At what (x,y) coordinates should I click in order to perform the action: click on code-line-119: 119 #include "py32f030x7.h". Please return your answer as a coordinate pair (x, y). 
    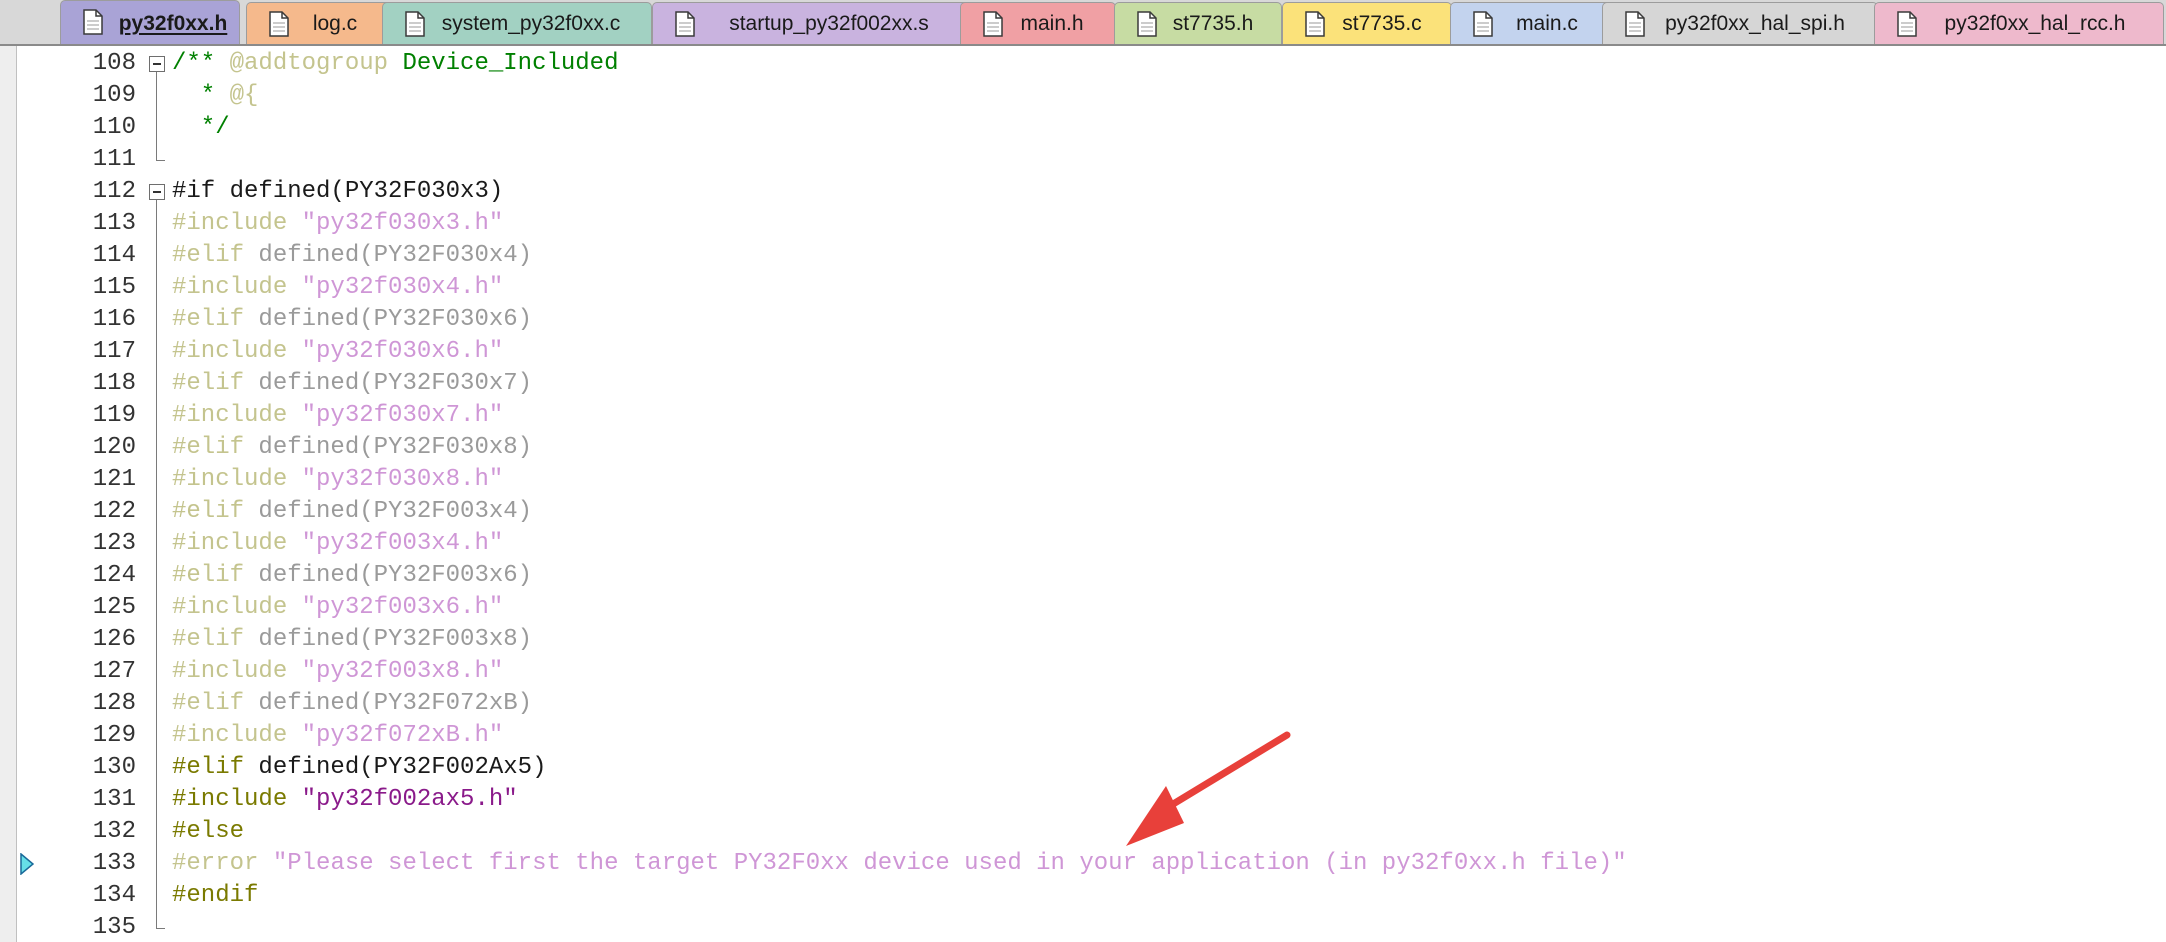
    Looking at the image, I should click on (1083, 416).